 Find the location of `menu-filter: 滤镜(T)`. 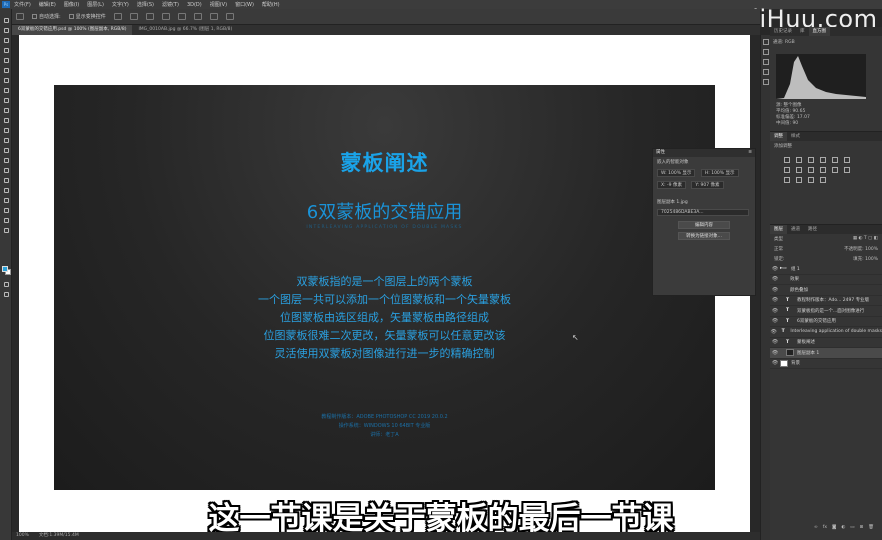

menu-filter: 滤镜(T) is located at coordinates (170, 4).